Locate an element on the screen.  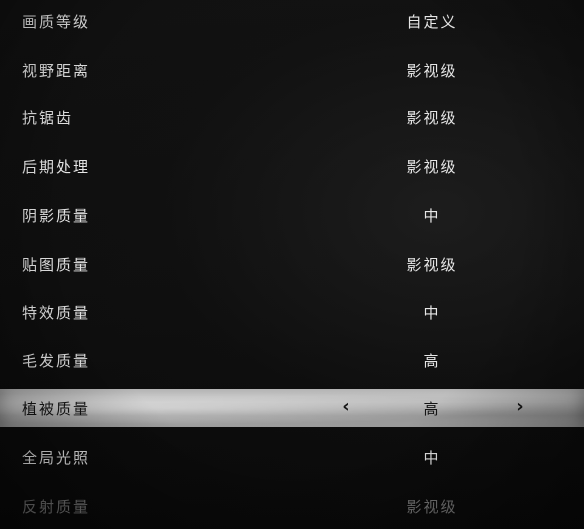
setting-label: 反射质量 is located at coordinates (56, 507).